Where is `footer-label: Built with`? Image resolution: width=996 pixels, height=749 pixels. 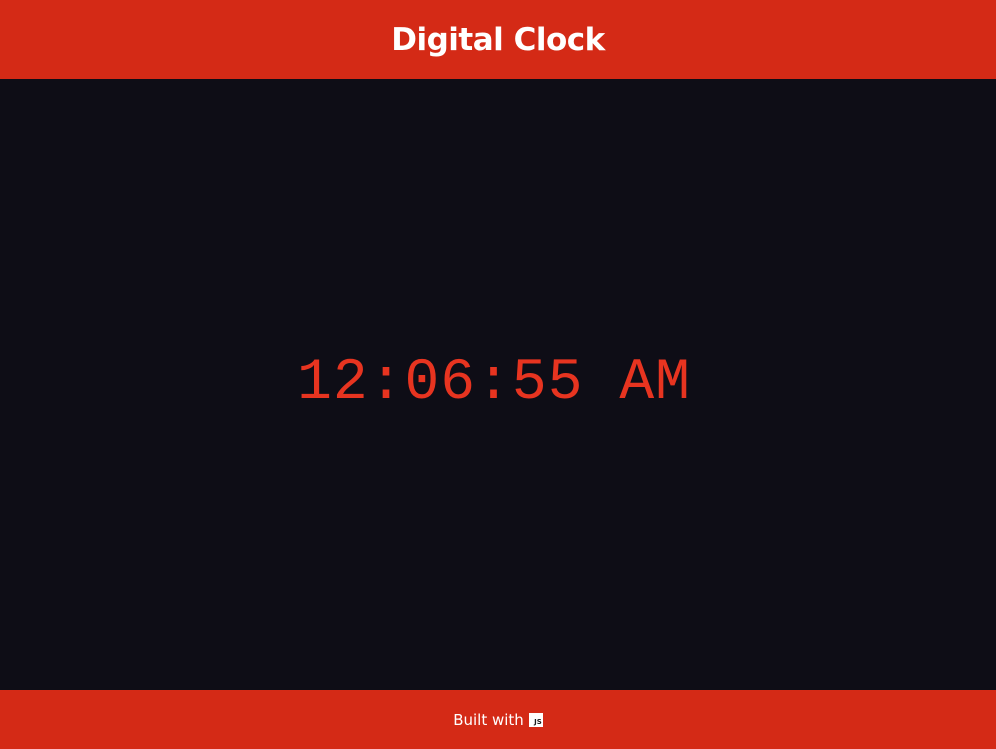
footer-label: Built with is located at coordinates (488, 719).